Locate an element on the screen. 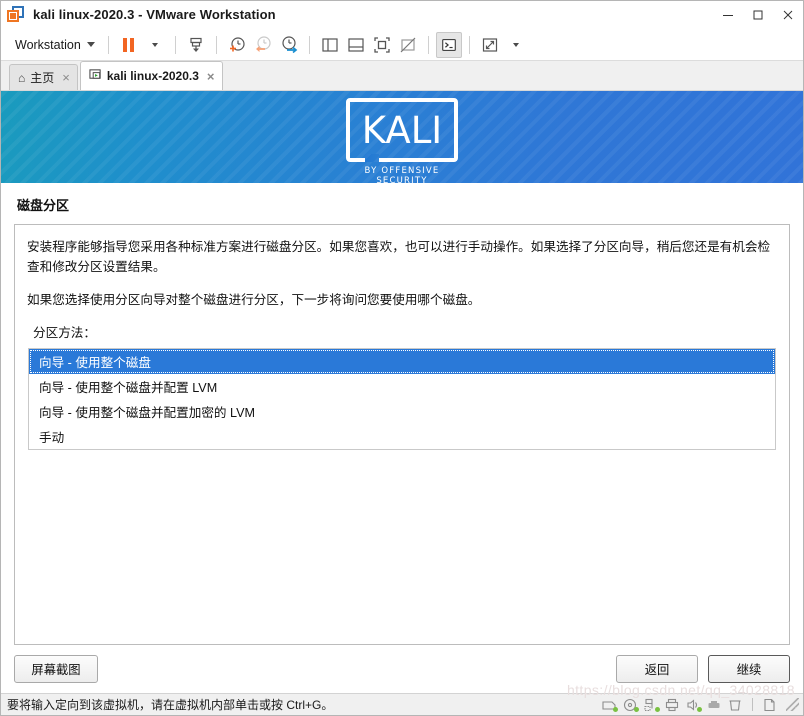 Image resolution: width=804 pixels, height=716 pixels. vmware-logo-icon is located at coordinates (16, 14).